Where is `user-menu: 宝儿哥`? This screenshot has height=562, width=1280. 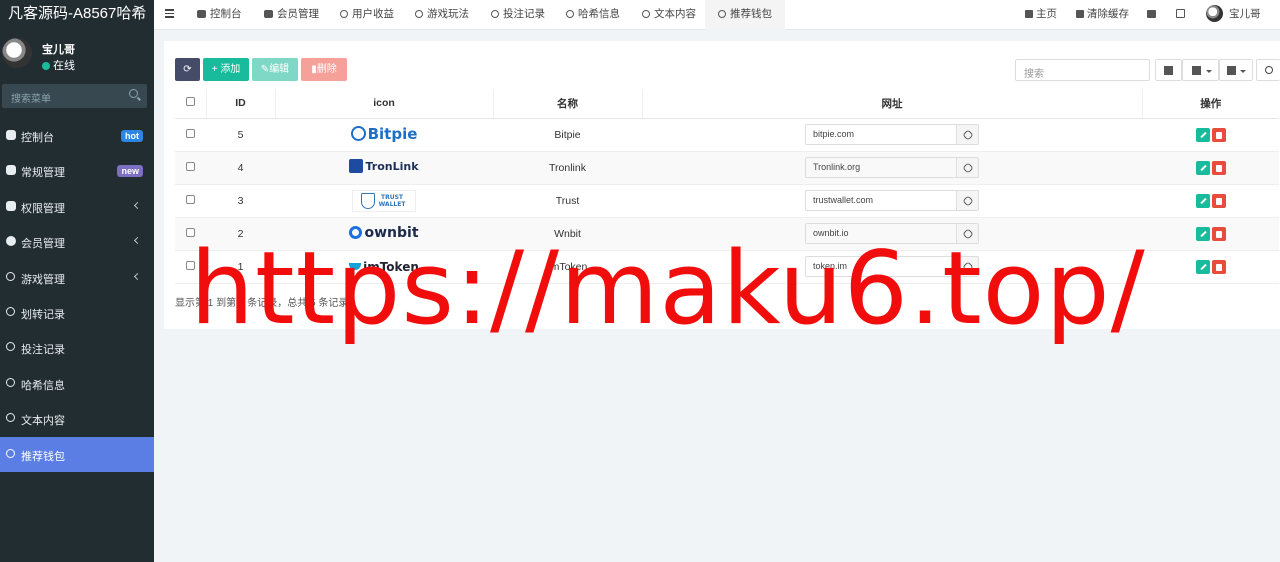 user-menu: 宝儿哥 is located at coordinates (1233, 15).